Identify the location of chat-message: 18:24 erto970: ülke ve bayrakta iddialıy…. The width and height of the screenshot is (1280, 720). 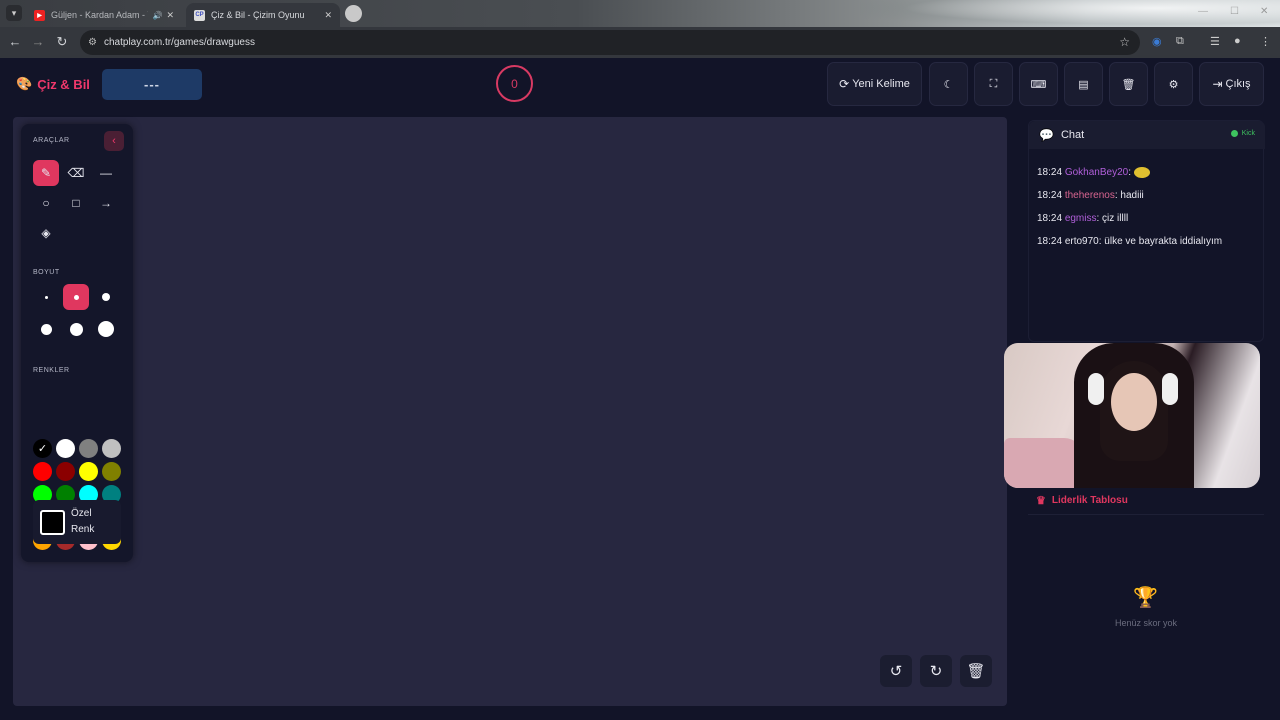
(1129, 241).